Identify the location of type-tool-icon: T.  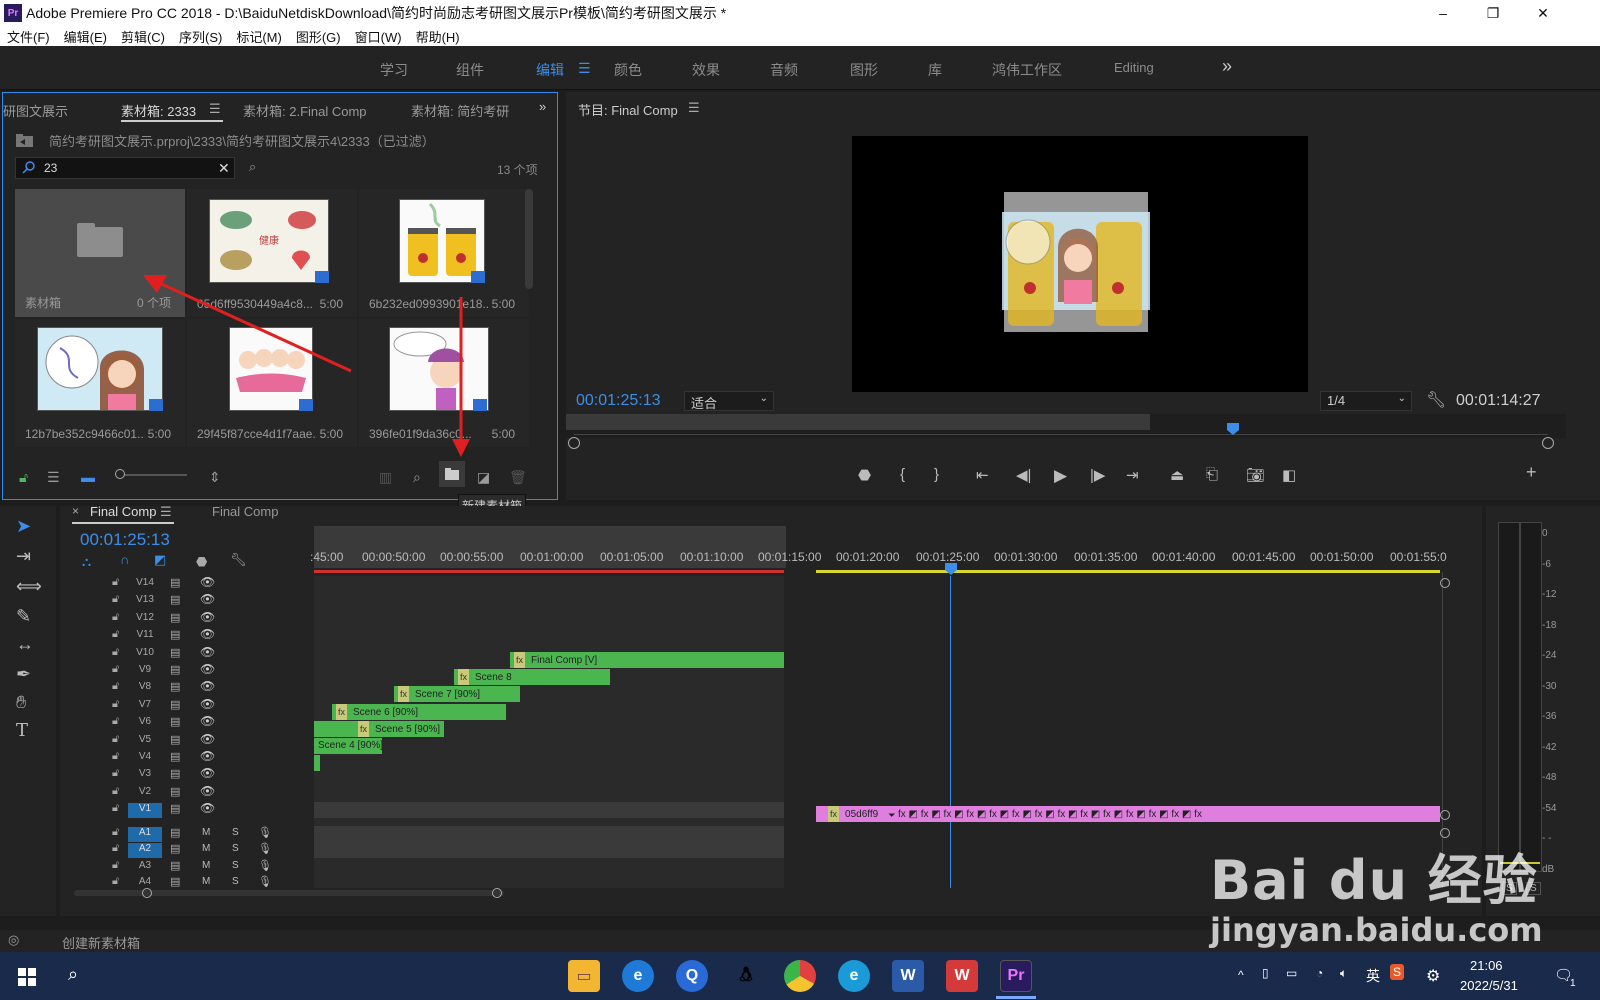
(22, 730).